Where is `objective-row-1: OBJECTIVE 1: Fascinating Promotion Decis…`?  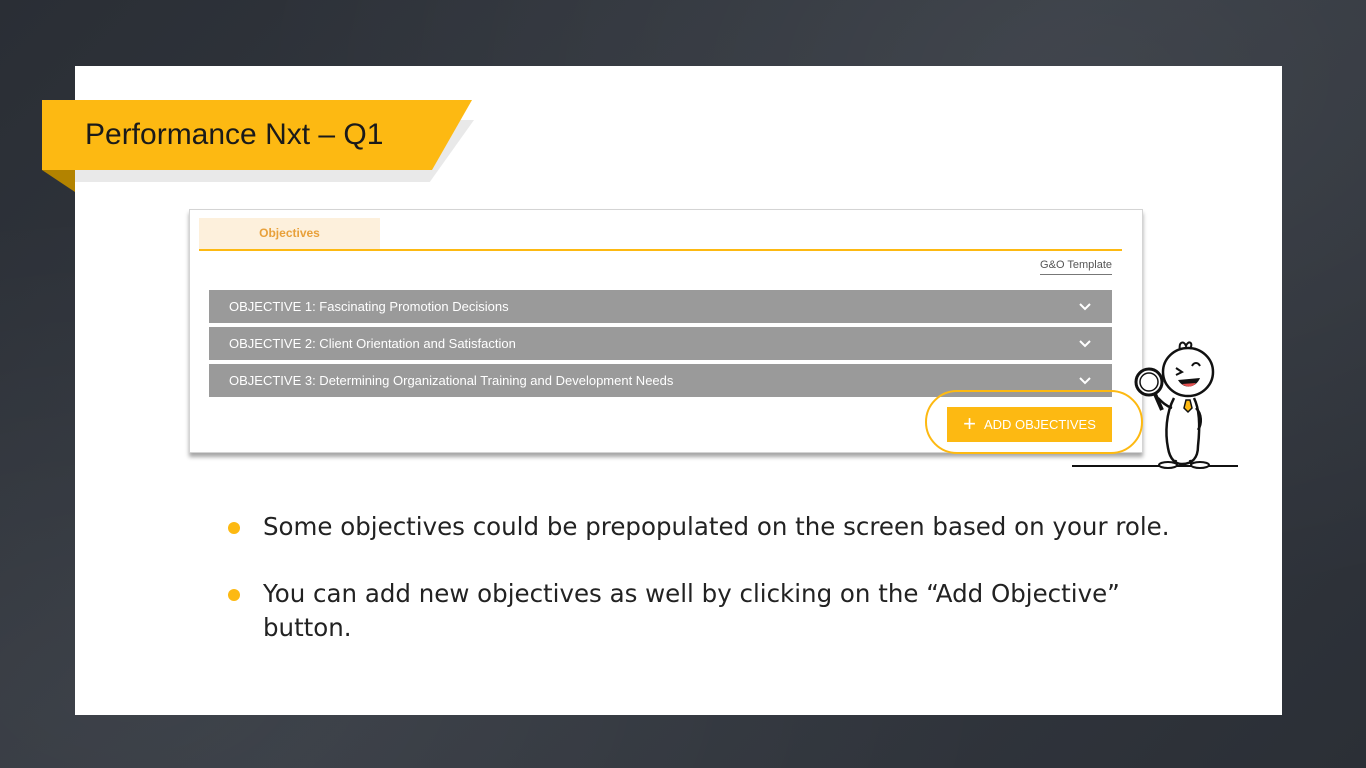
objective-row-1: OBJECTIVE 1: Fascinating Promotion Decis… is located at coordinates (660, 306).